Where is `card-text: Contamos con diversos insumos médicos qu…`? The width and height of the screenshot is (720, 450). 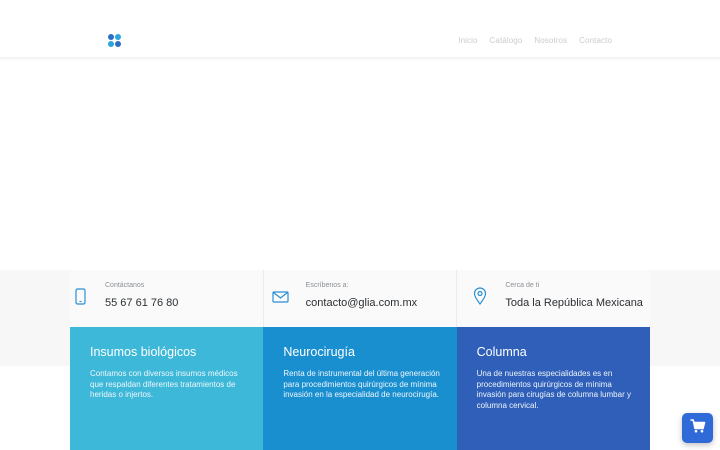
card-text: Contamos con diversos insumos médicos qu… is located at coordinates (164, 384).